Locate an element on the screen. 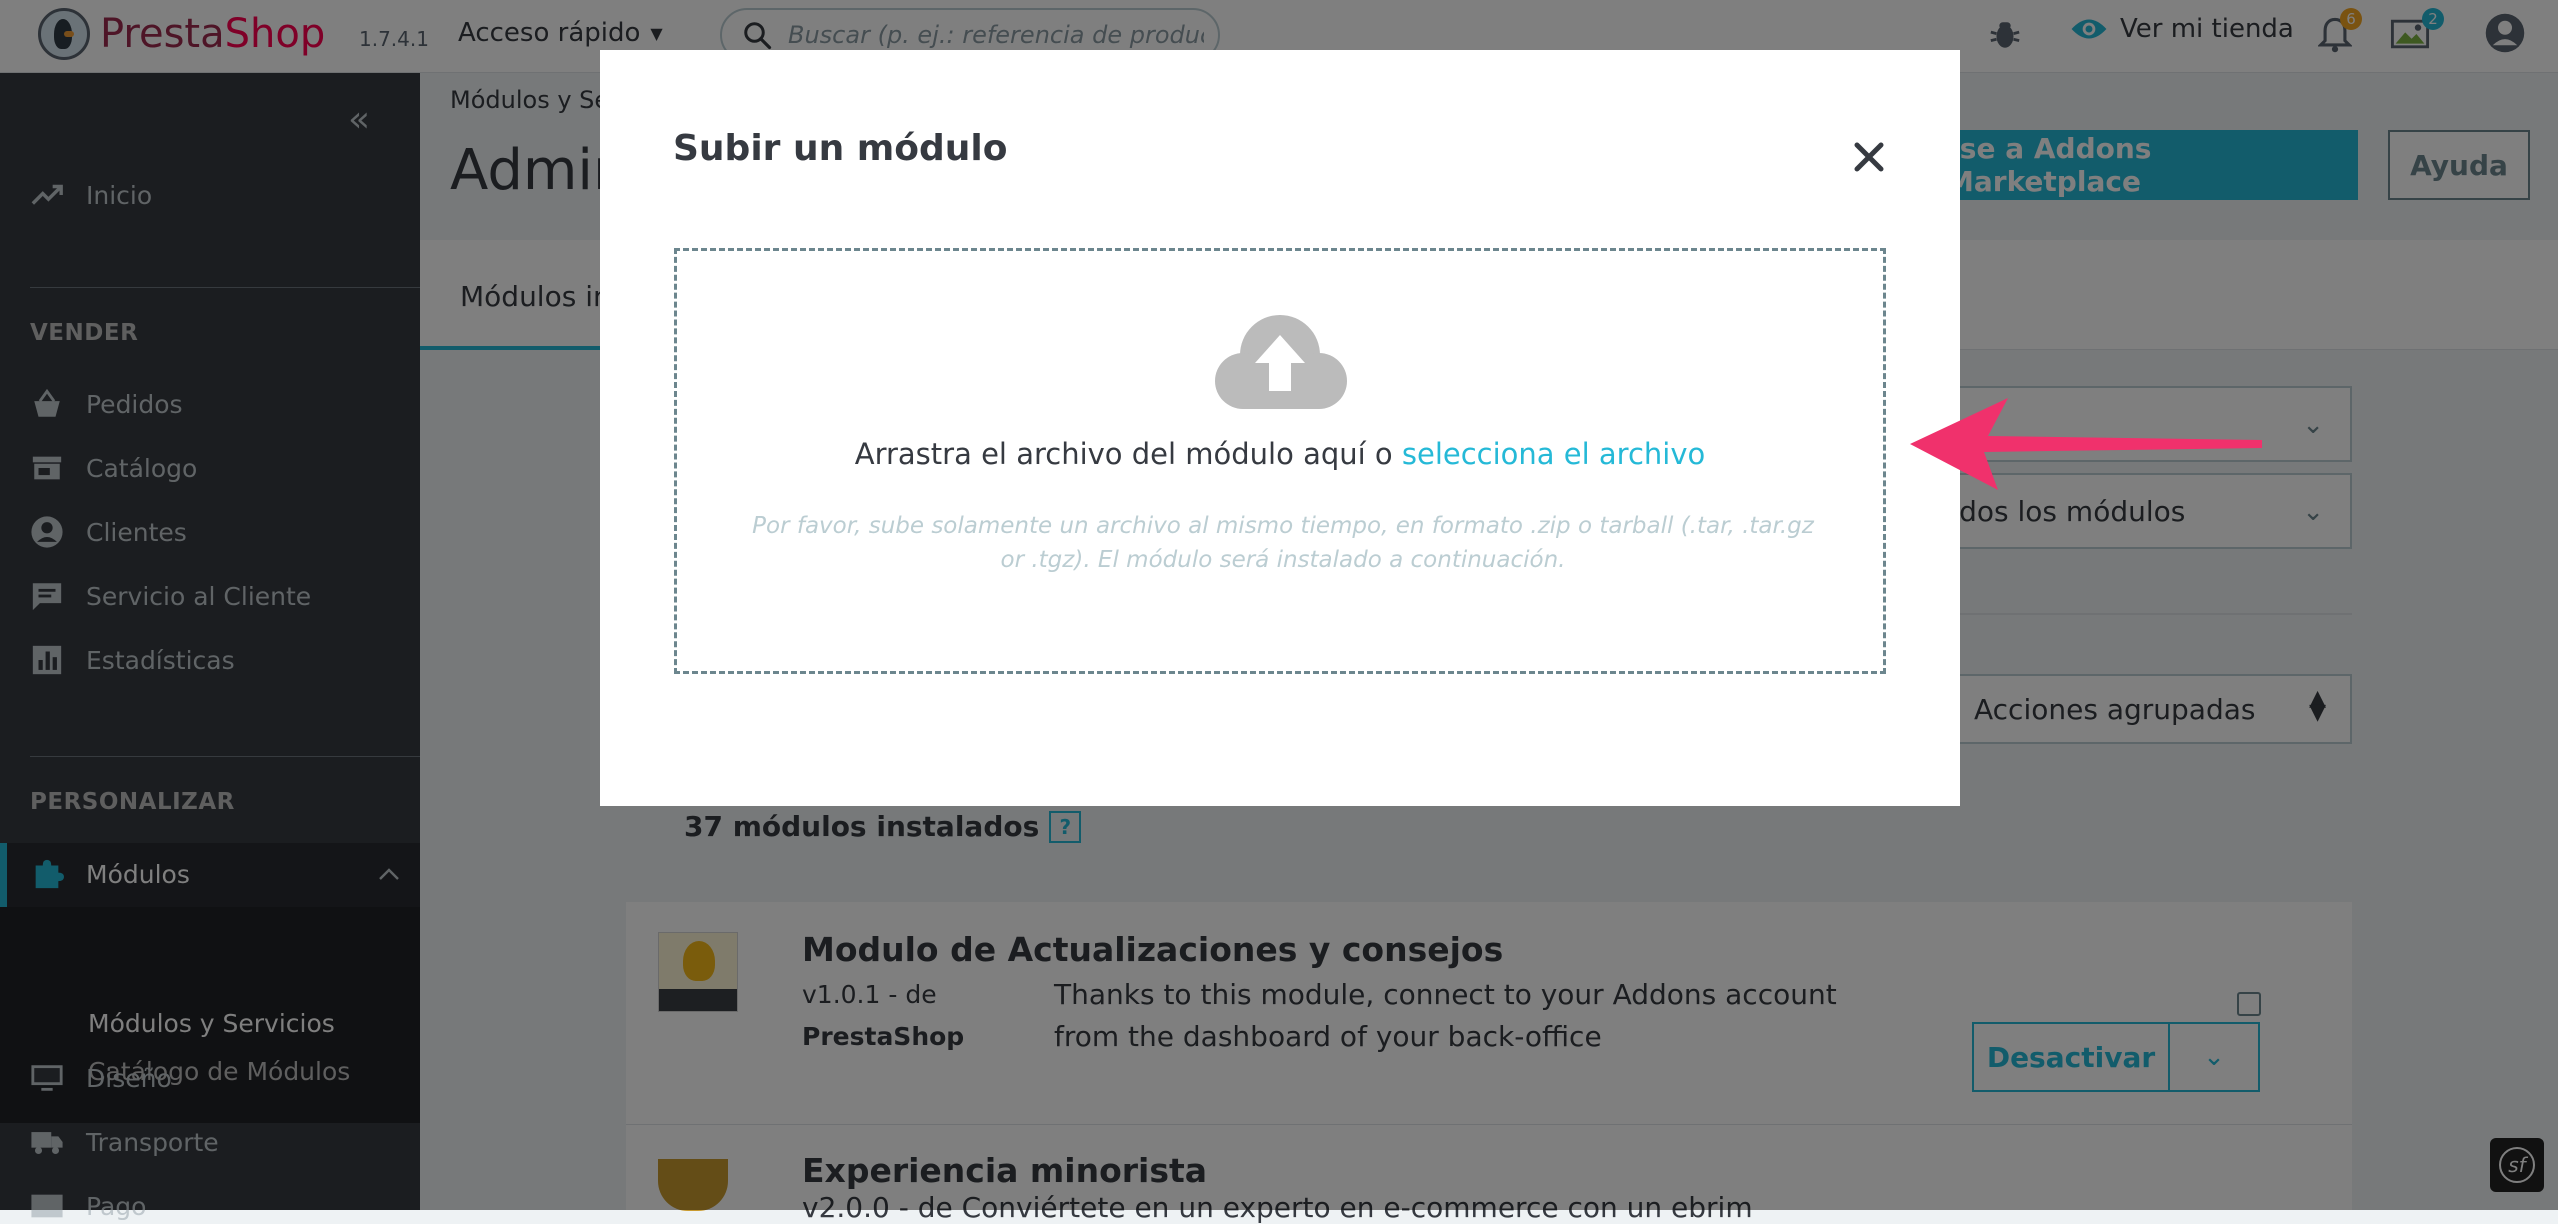  select-file-link: selecciona el archivo is located at coordinates (1553, 454).